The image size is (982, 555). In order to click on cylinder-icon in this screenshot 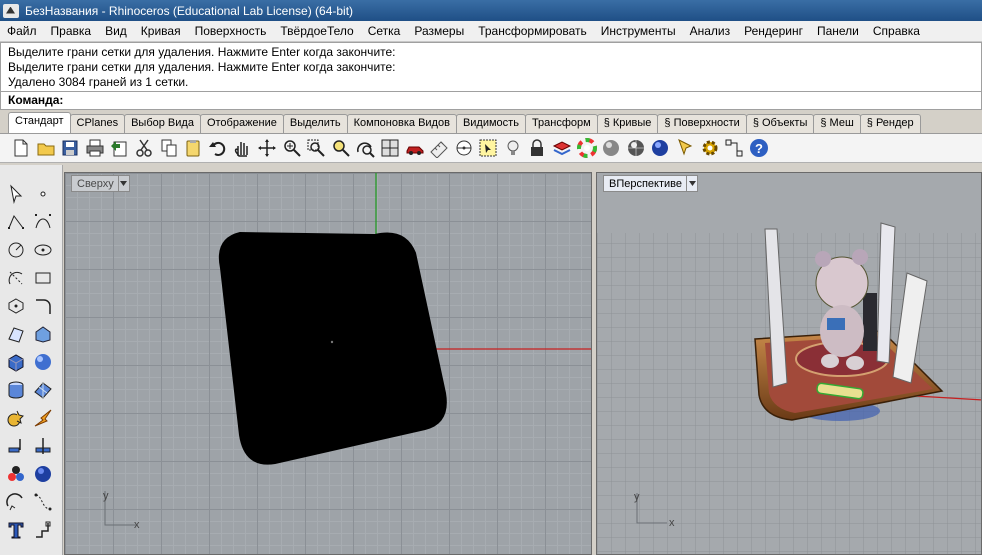, I will do `click(16, 390)`.